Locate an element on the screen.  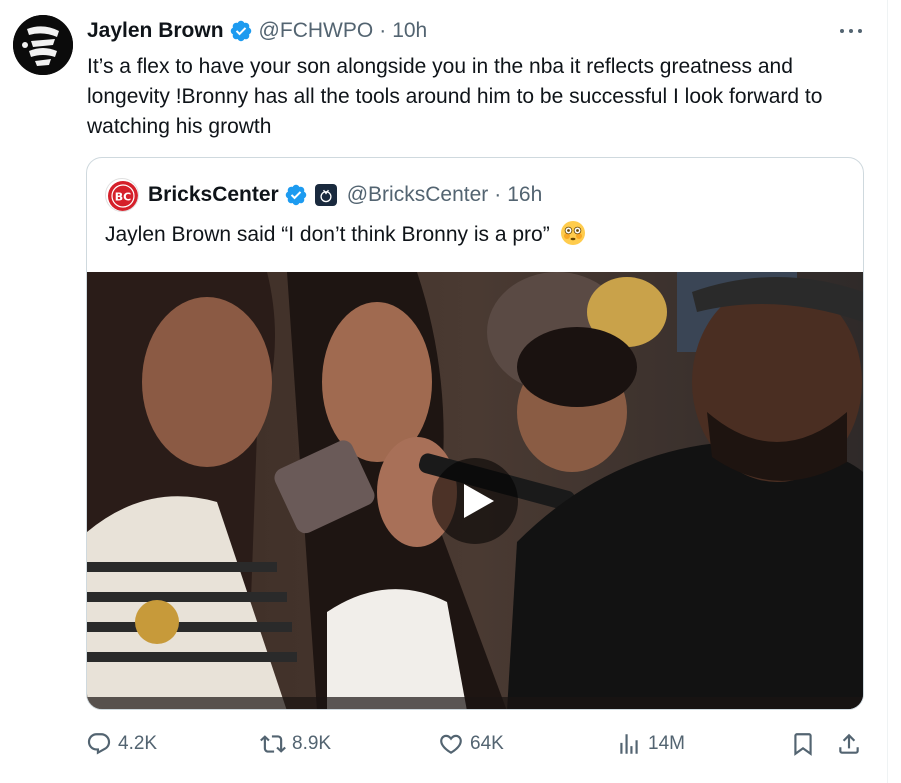
action-bar: 4.2K 8.9K 64K 14M is located at coordinates (476, 744).